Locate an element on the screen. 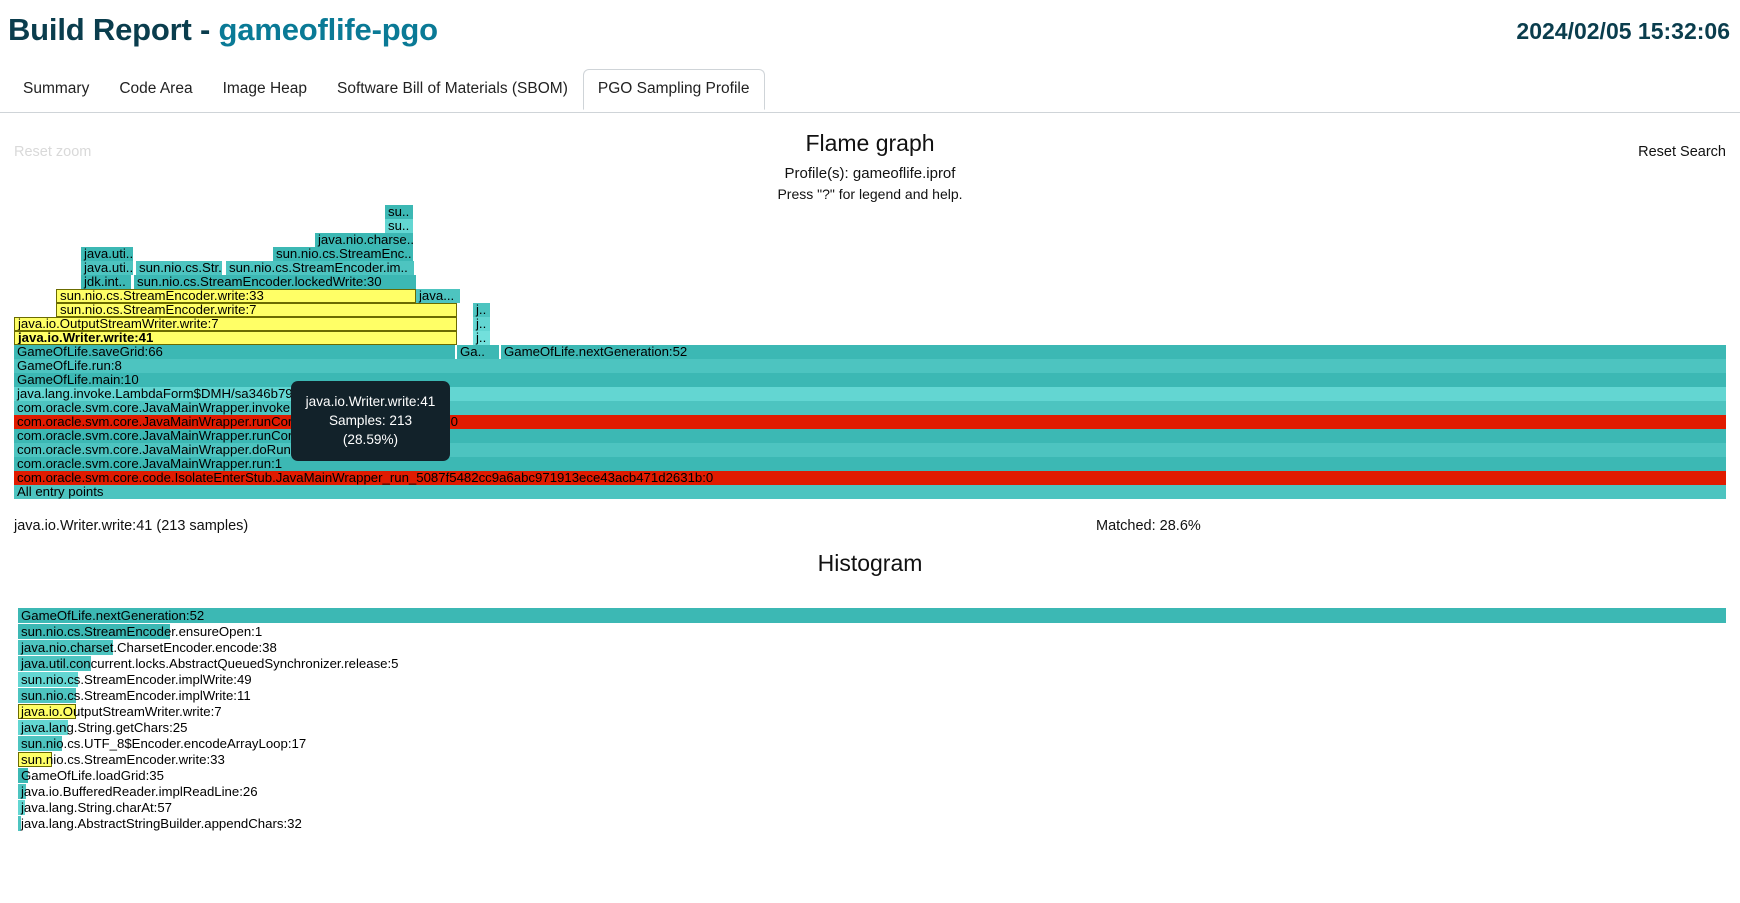 This screenshot has height=903, width=1740. flame-frame: sun.nio.cs.Str.. is located at coordinates (179, 268).